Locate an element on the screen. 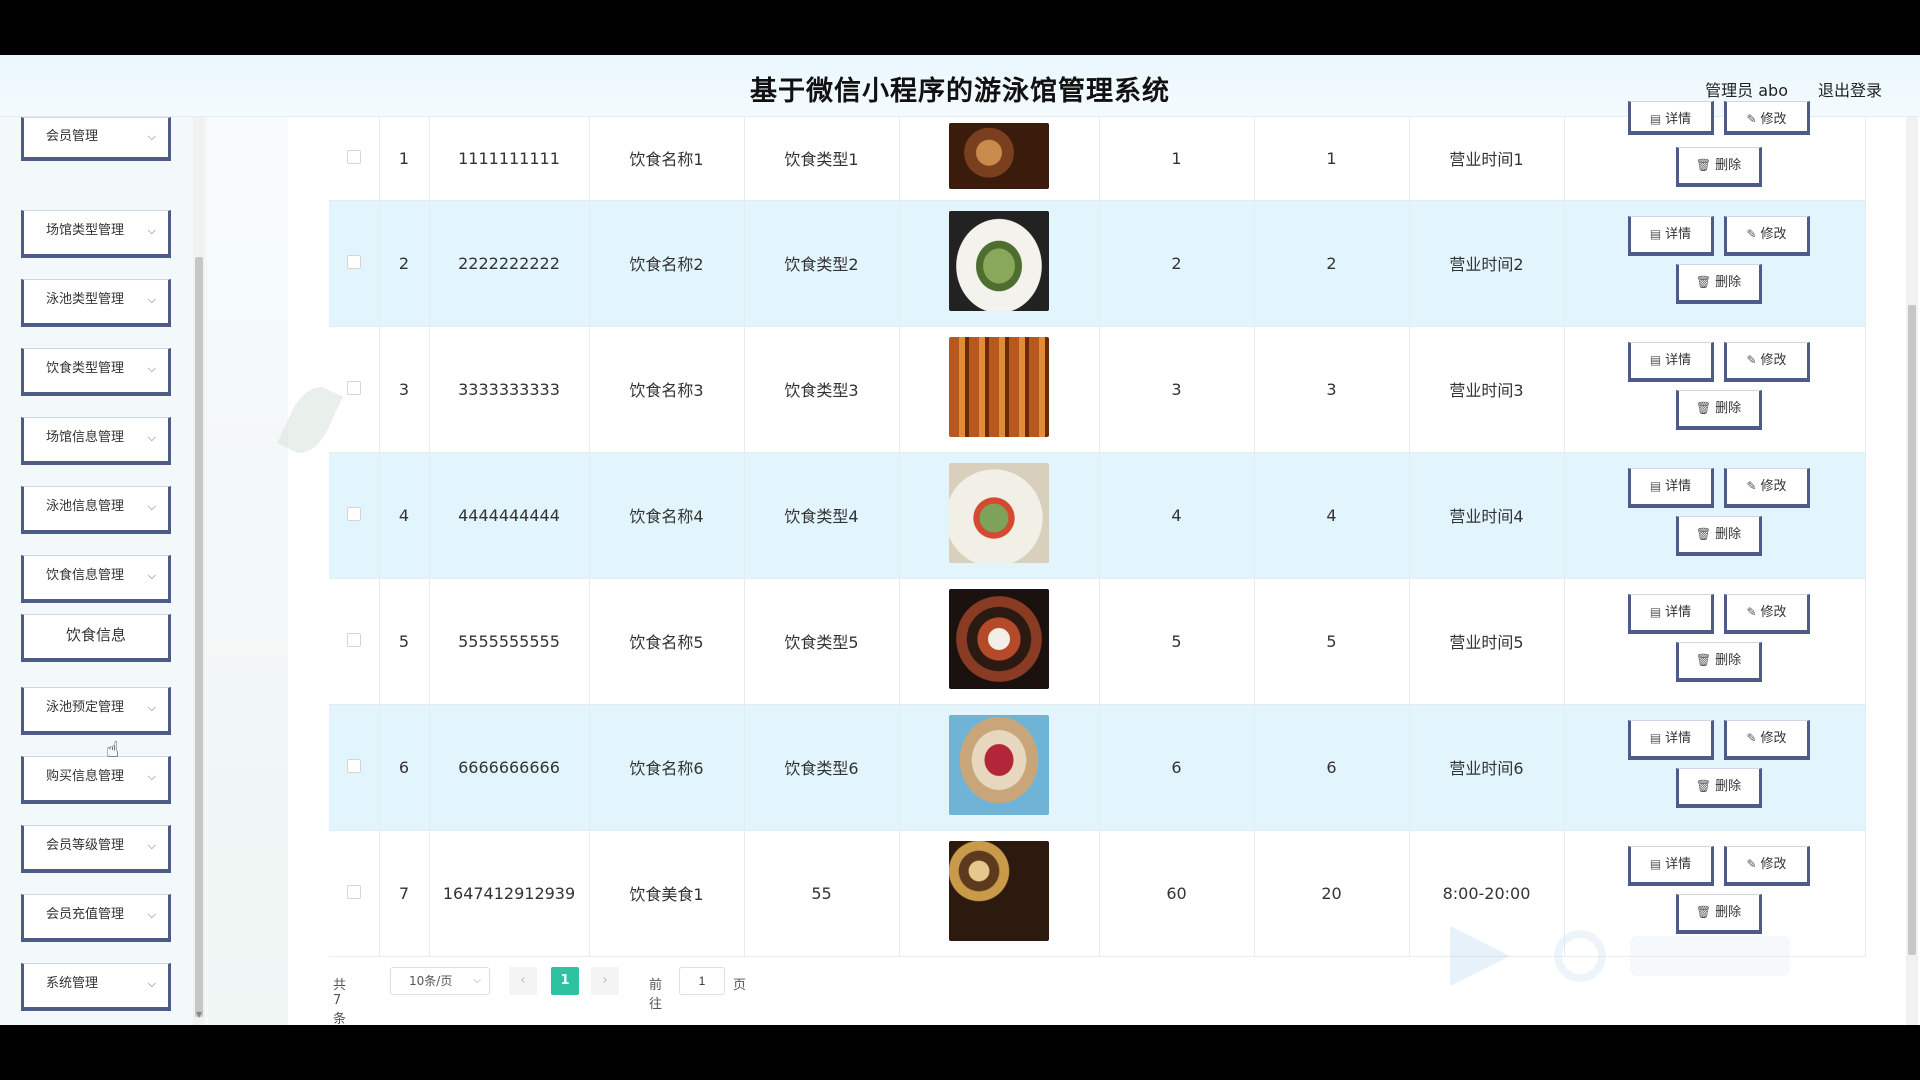 Image resolution: width=1920 pixels, height=1080 pixels. sidebar-item-pool-type: 泳池类型管理 ⌵ is located at coordinates (96, 303).